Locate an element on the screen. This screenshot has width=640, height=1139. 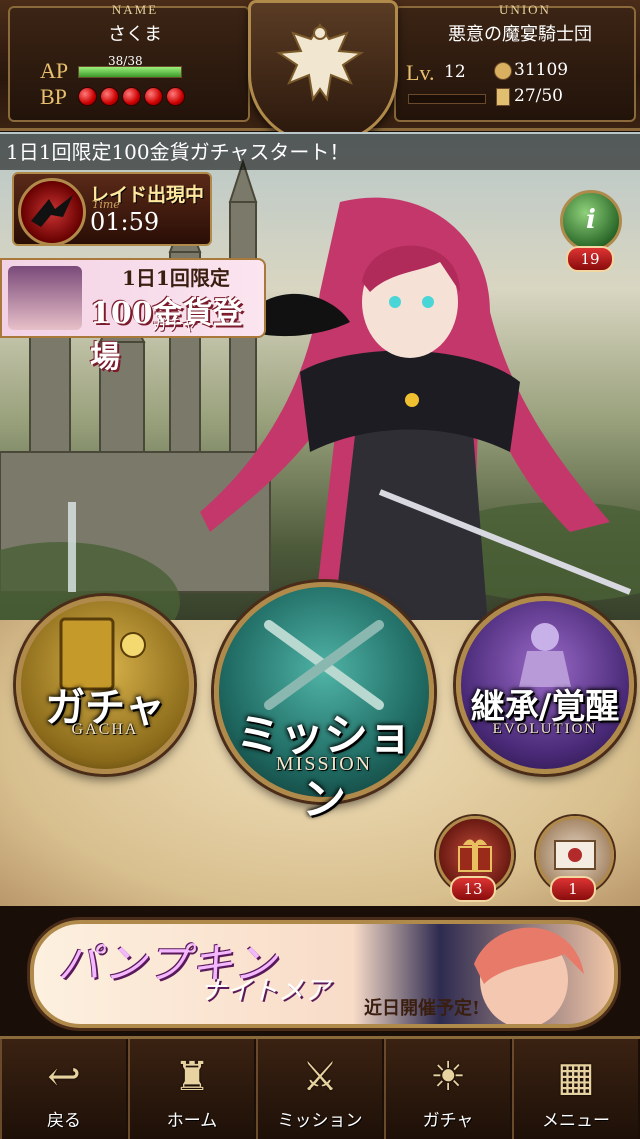
crossed-swords-icon: ⚔ is located at coordinates (320, 1077).